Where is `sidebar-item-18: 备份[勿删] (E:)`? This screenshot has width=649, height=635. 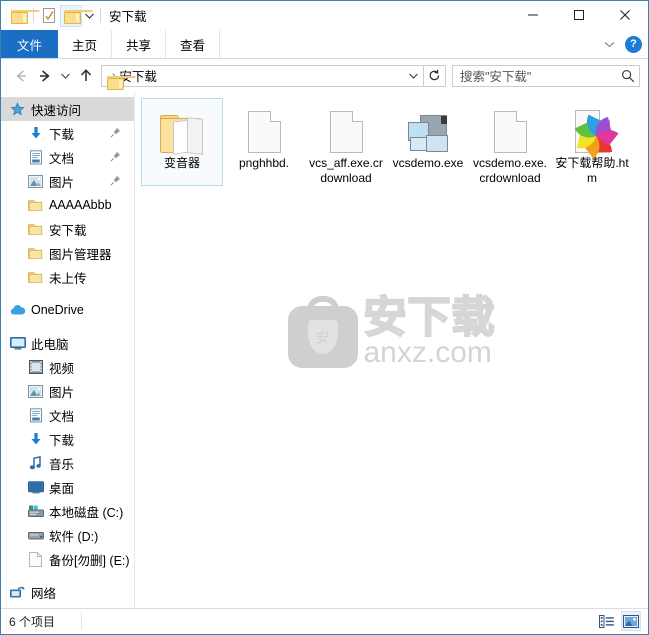
sidebar-item-18: 备份[勿删] (E:) is located at coordinates (67, 559).